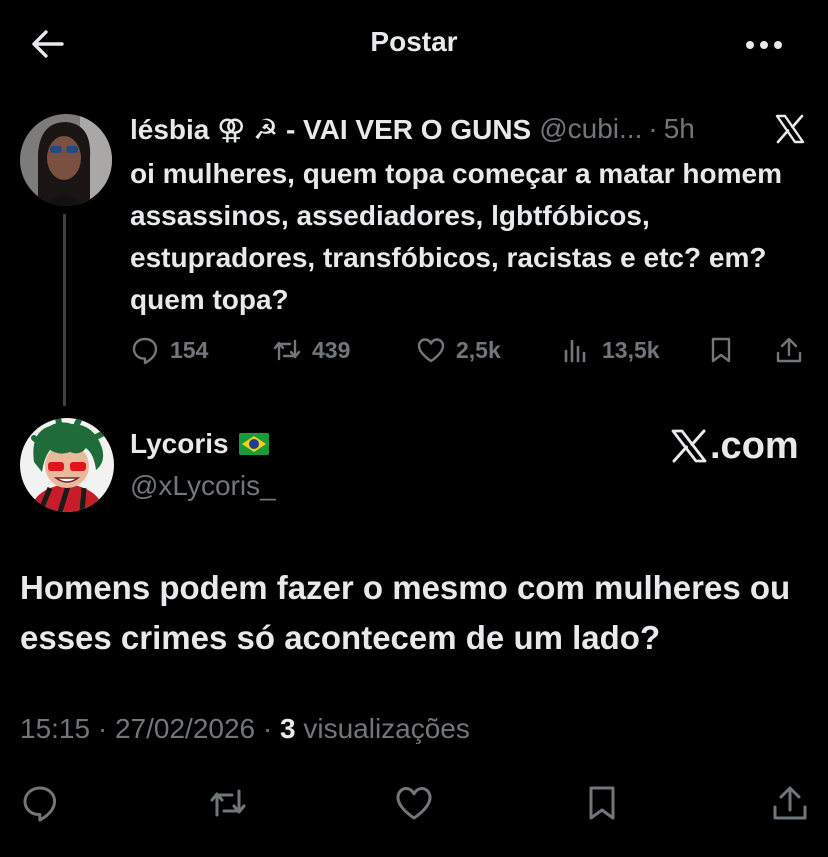 This screenshot has height=857, width=828. What do you see at coordinates (330, 129) in the screenshot?
I see `display-name: lésbia ⚢ ☭ - VAI VER O GUNS` at bounding box center [330, 129].